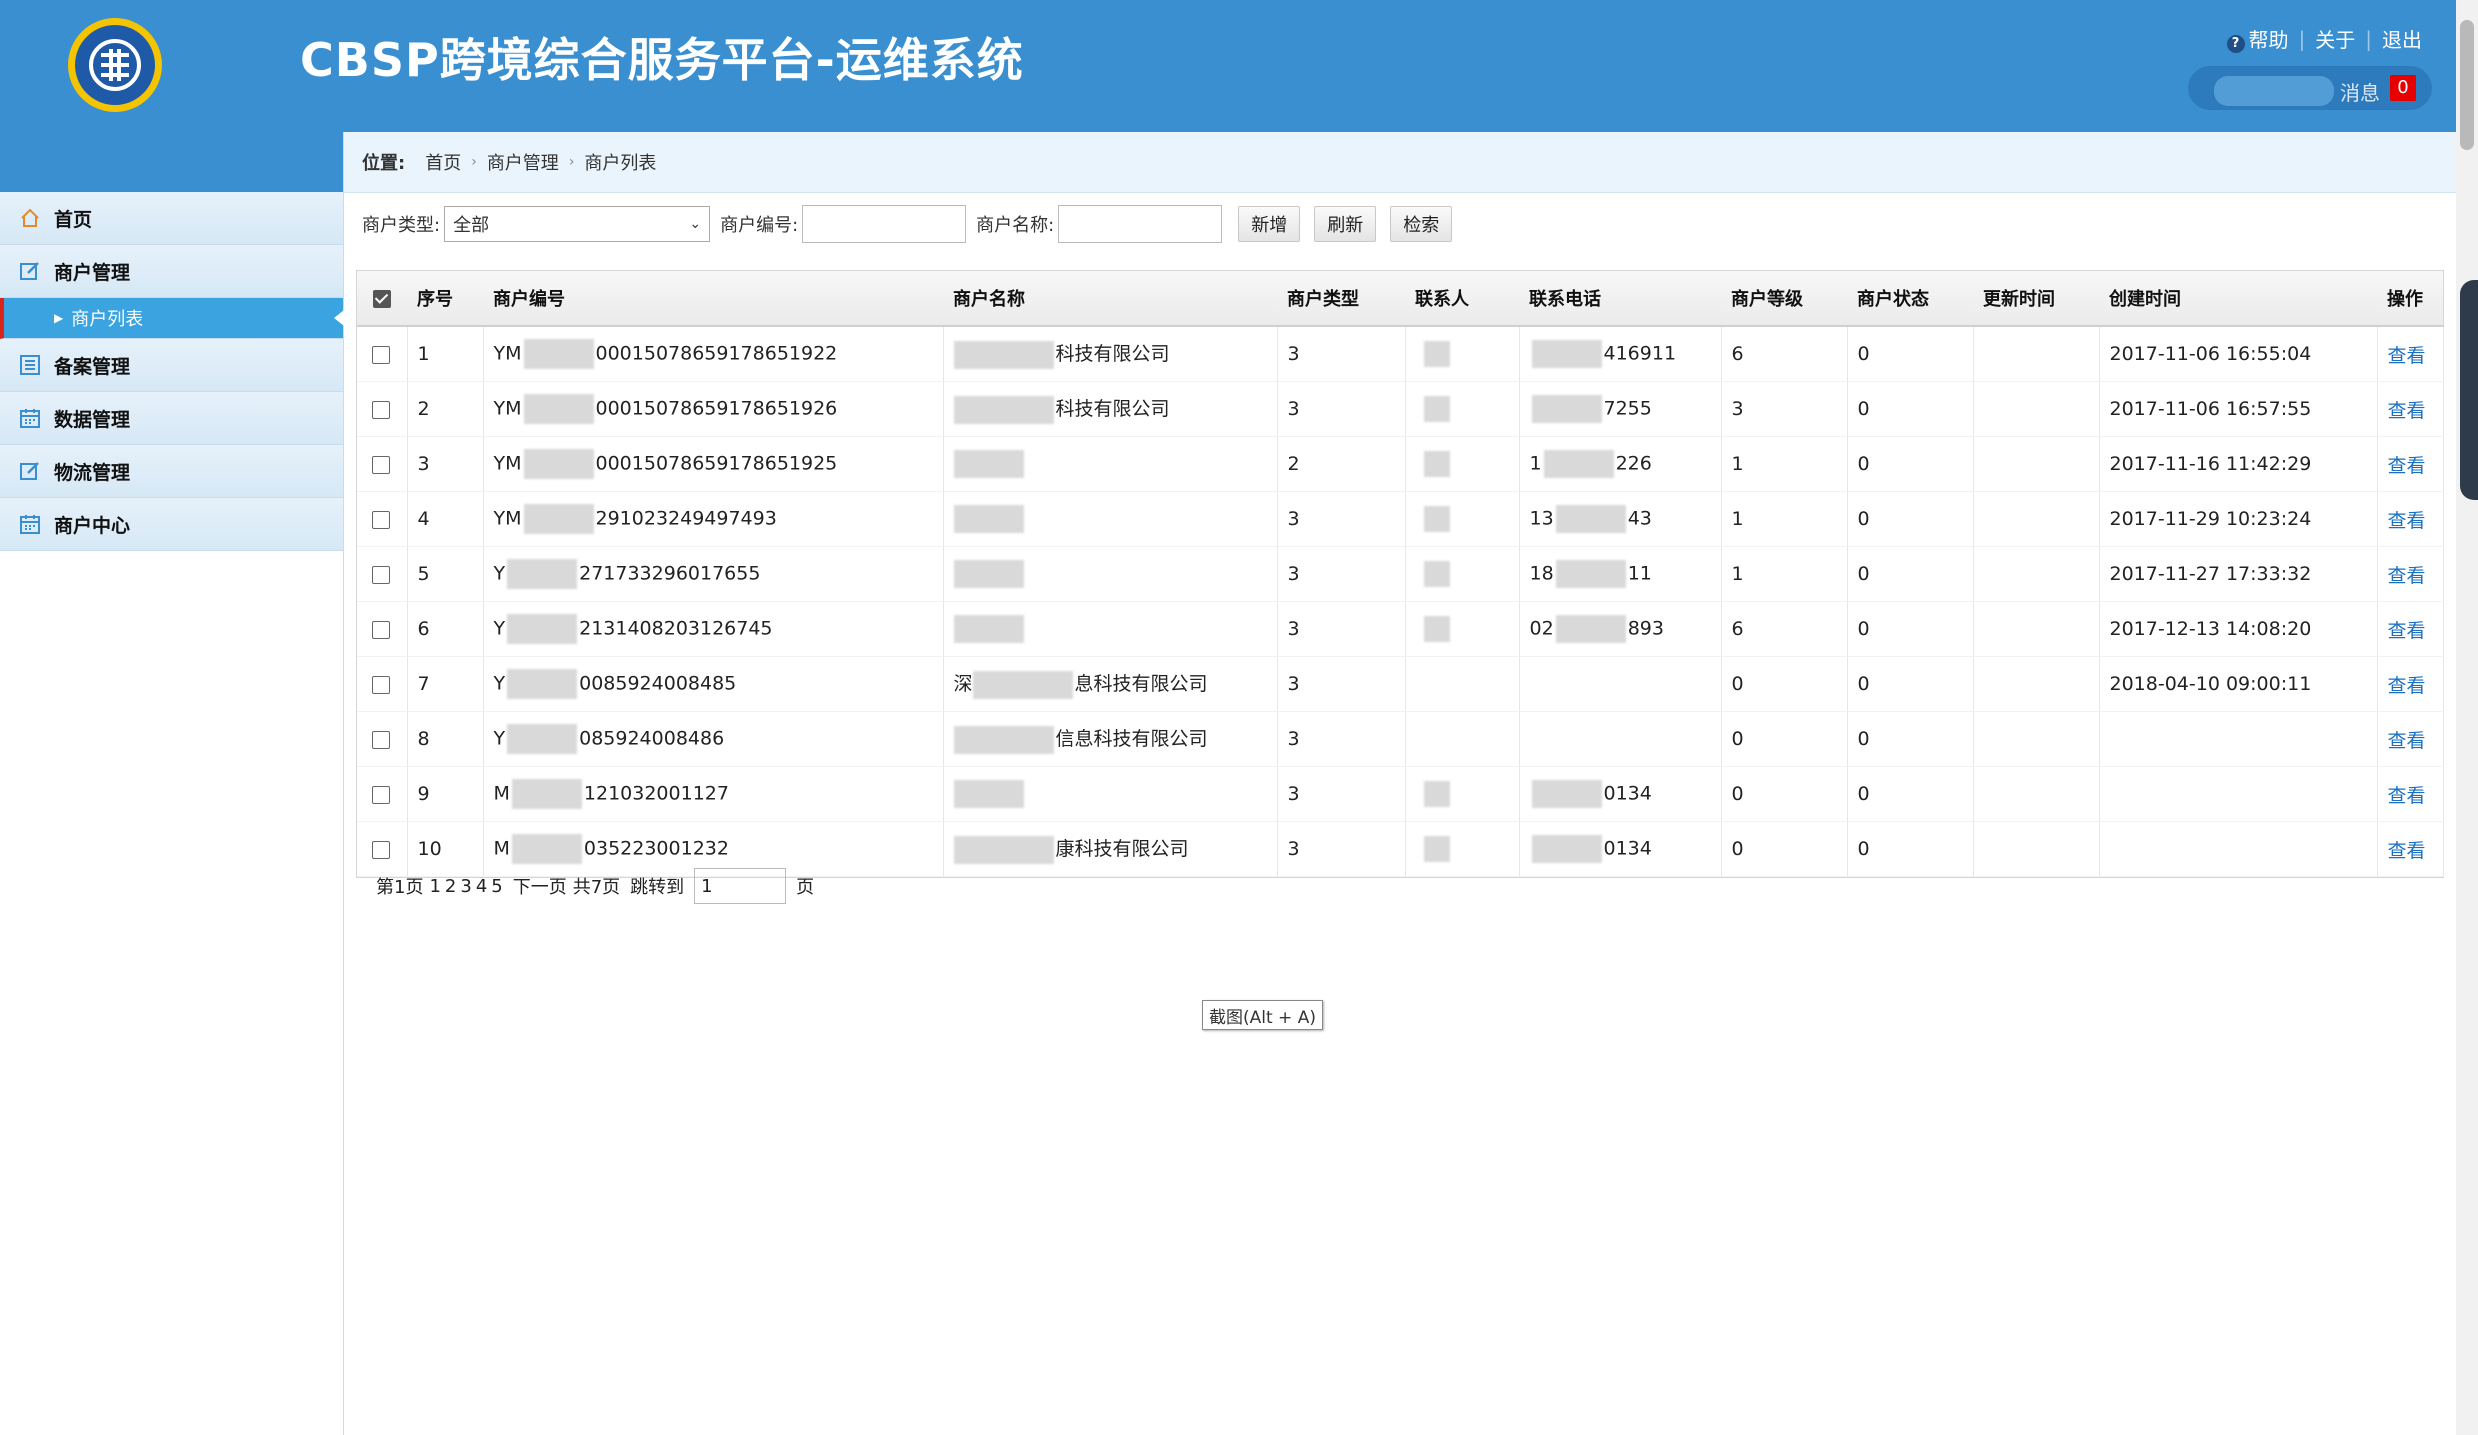 Image resolution: width=2478 pixels, height=1435 pixels. Describe the element at coordinates (577, 224) in the screenshot. I see `merchant-type-select: 全部 ⌄` at that location.